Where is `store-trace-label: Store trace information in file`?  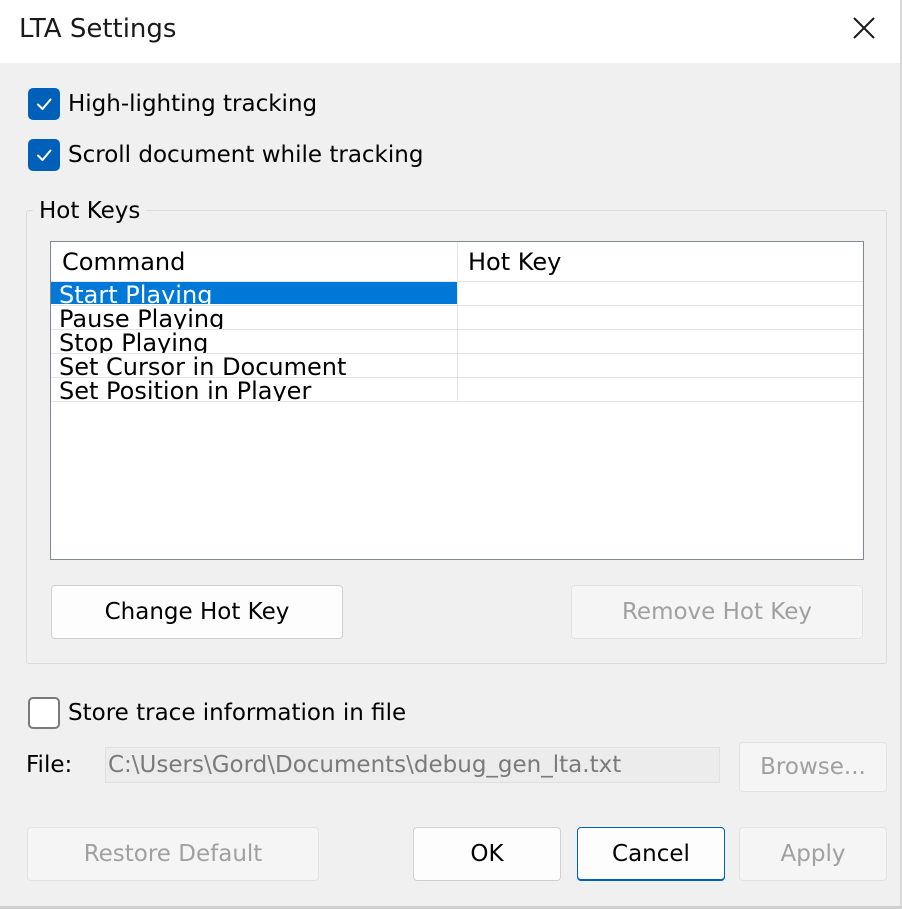 store-trace-label: Store trace information in file is located at coordinates (237, 713).